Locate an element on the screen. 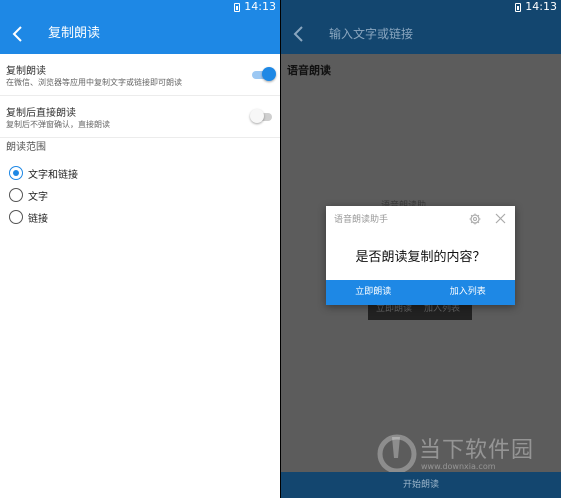  close-icon is located at coordinates (500, 218).